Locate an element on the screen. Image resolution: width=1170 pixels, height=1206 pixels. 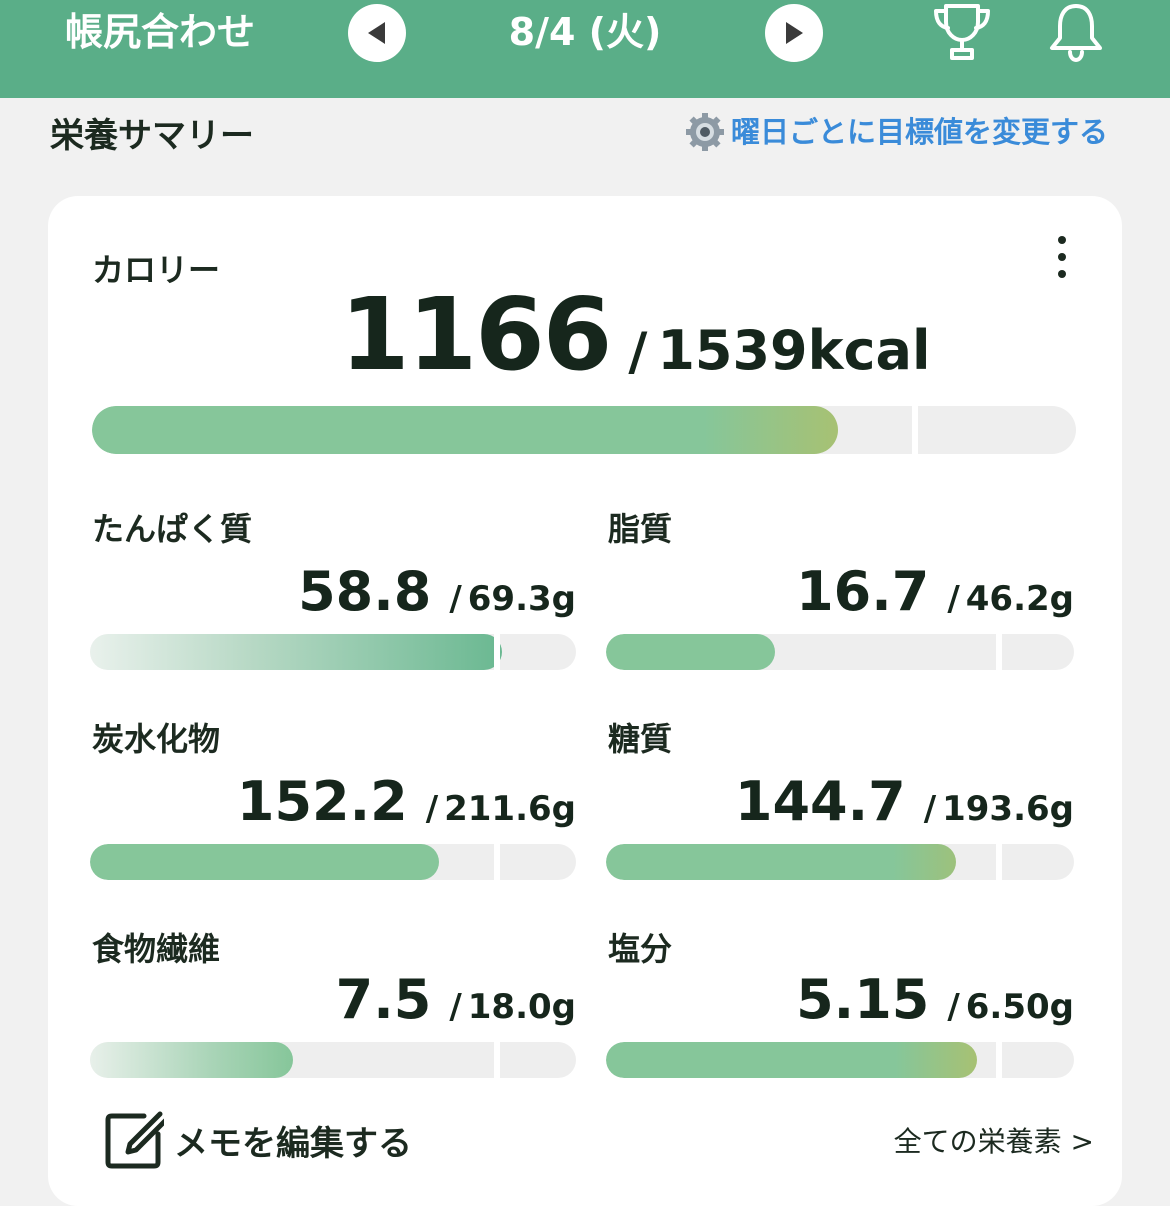
carbs-value: 152.2 / 211.6g is located at coordinates (334, 802).